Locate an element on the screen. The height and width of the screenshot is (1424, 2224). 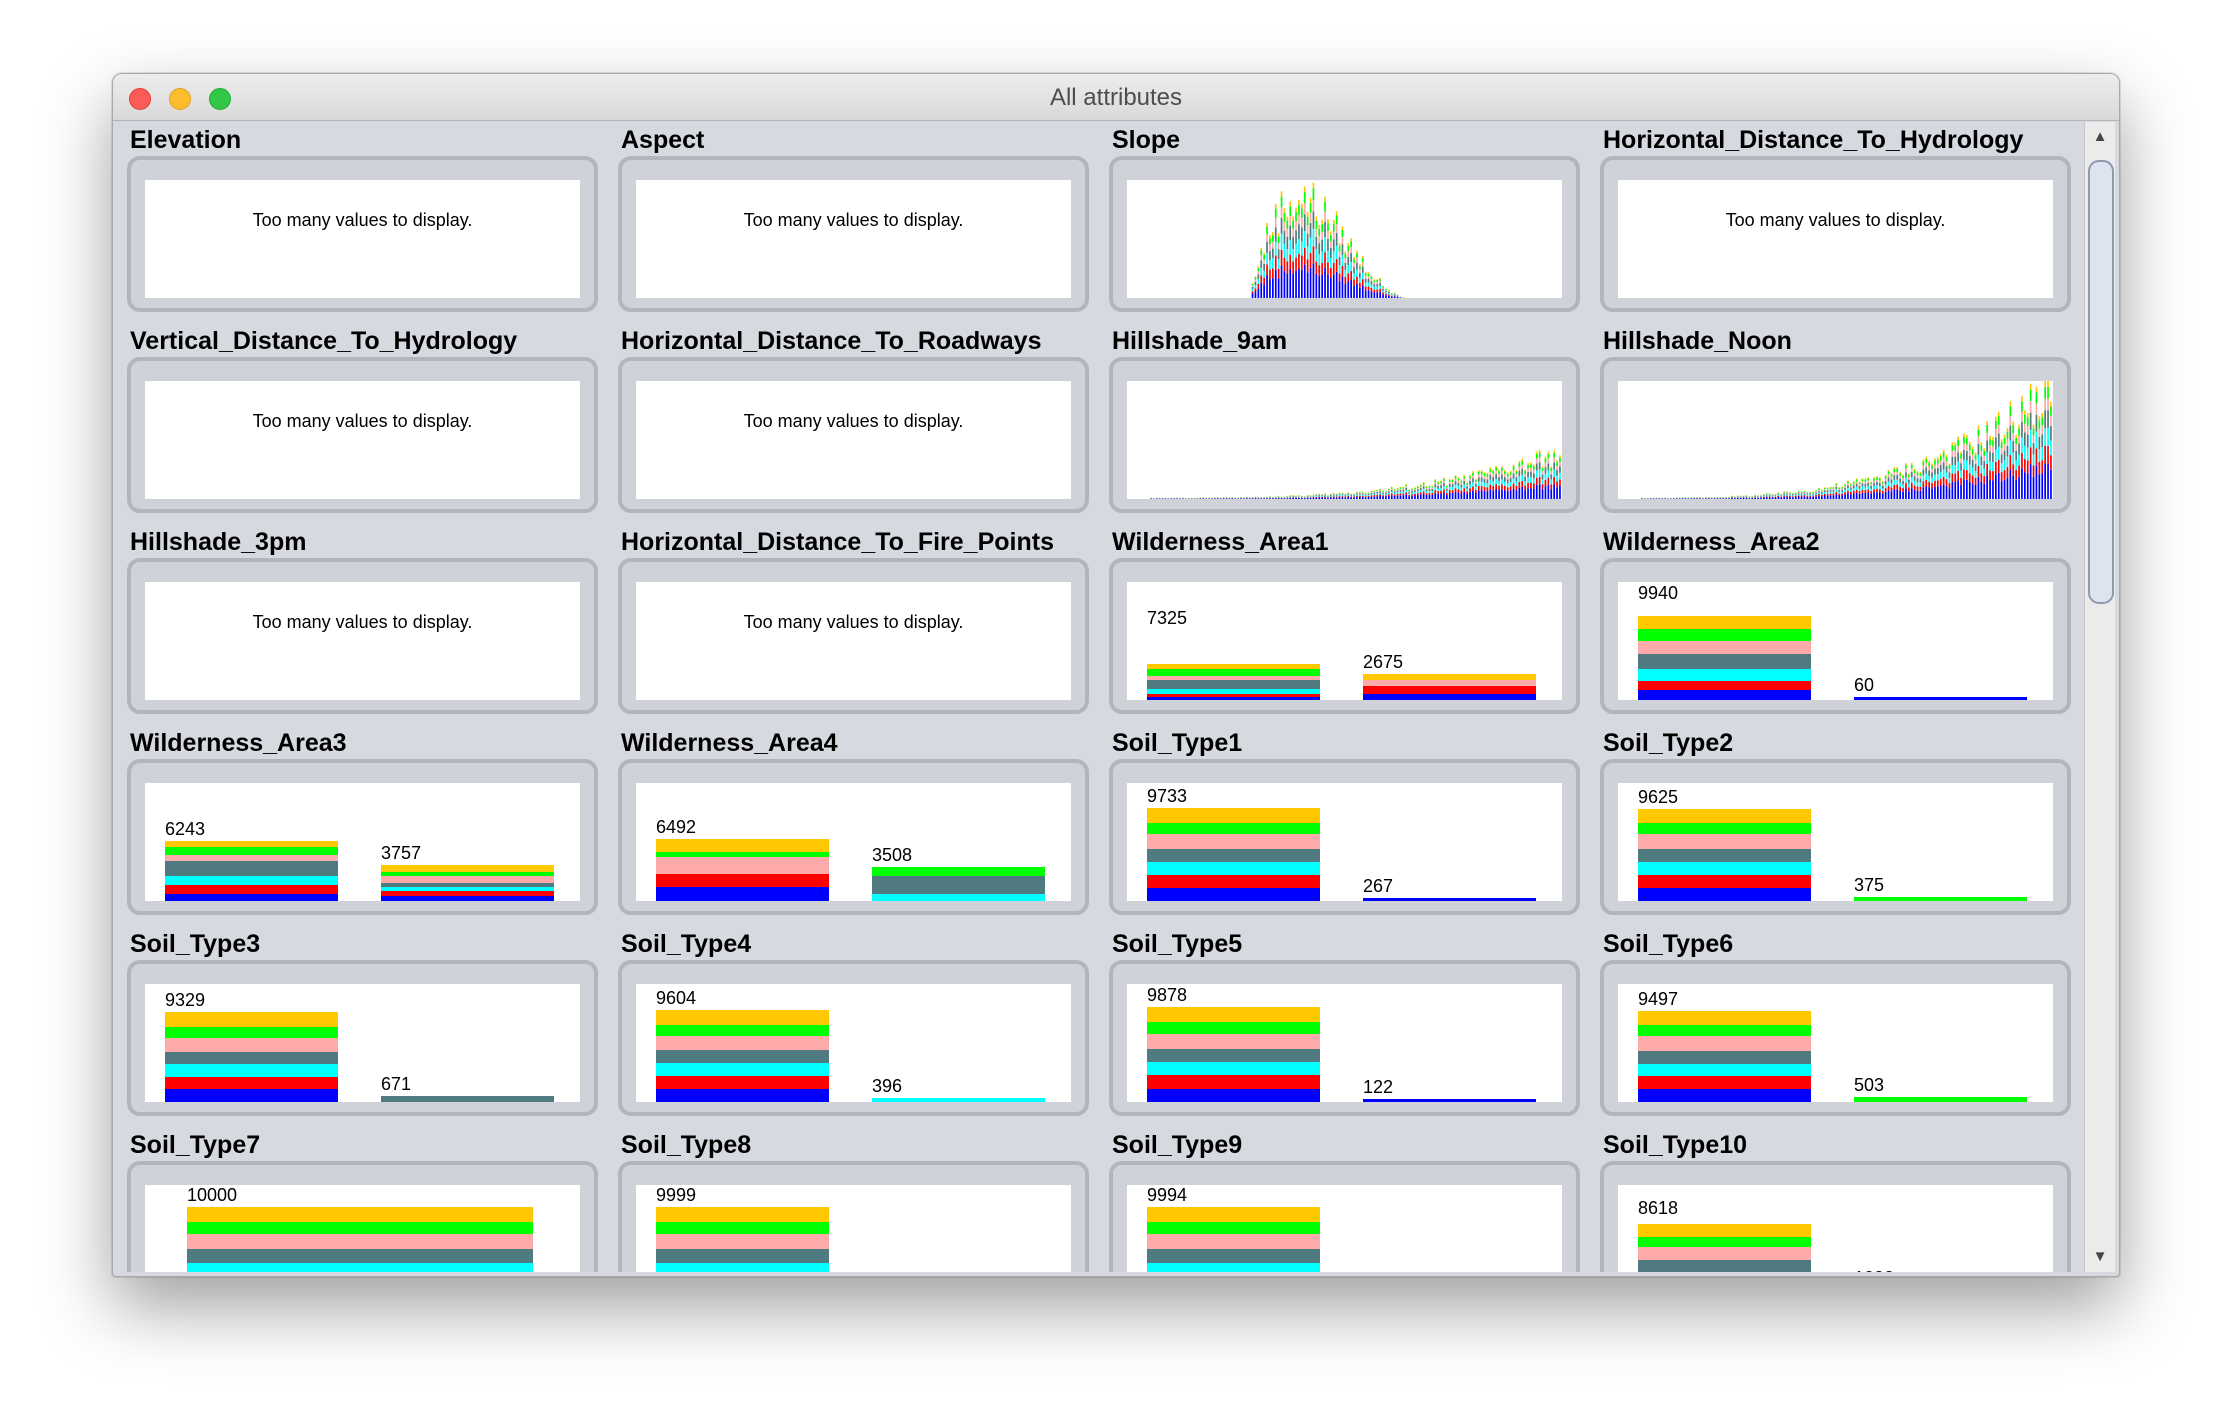
attribute-cell: Hillshade_Noon is located at coordinates (1832, 423).